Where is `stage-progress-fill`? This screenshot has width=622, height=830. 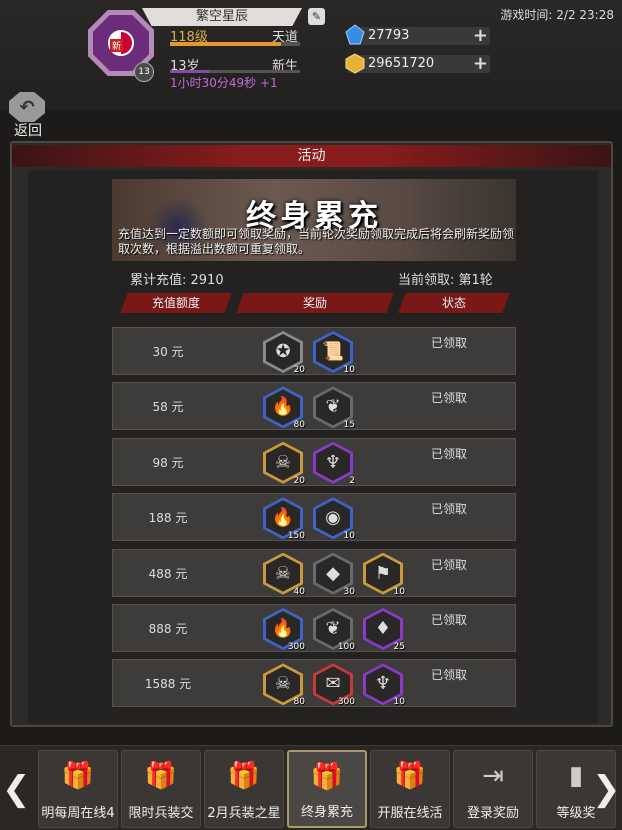
stage-progress-fill is located at coordinates (189, 71).